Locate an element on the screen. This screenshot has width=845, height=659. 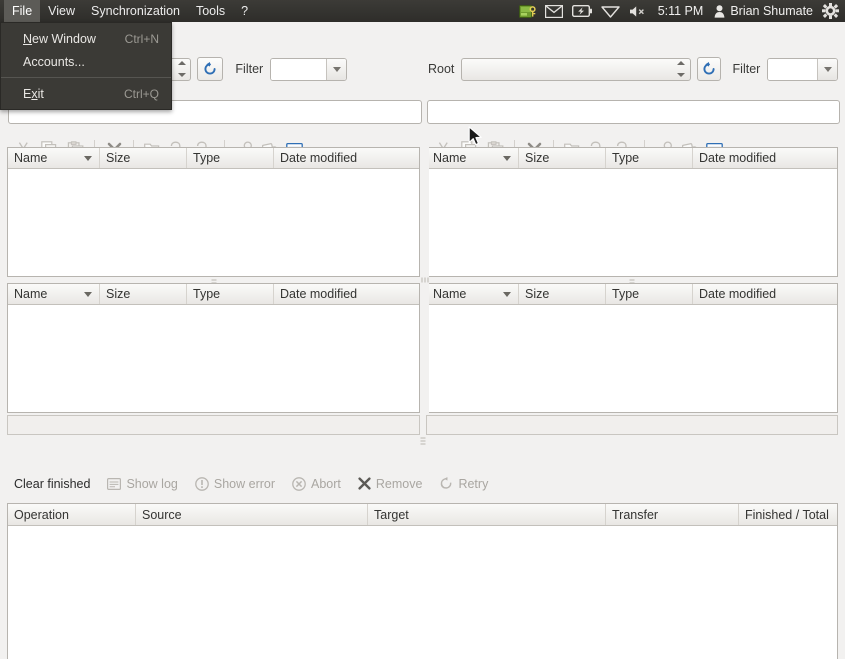
pane-top-right: Name Size Type Date modified is located at coordinates (632, 212).